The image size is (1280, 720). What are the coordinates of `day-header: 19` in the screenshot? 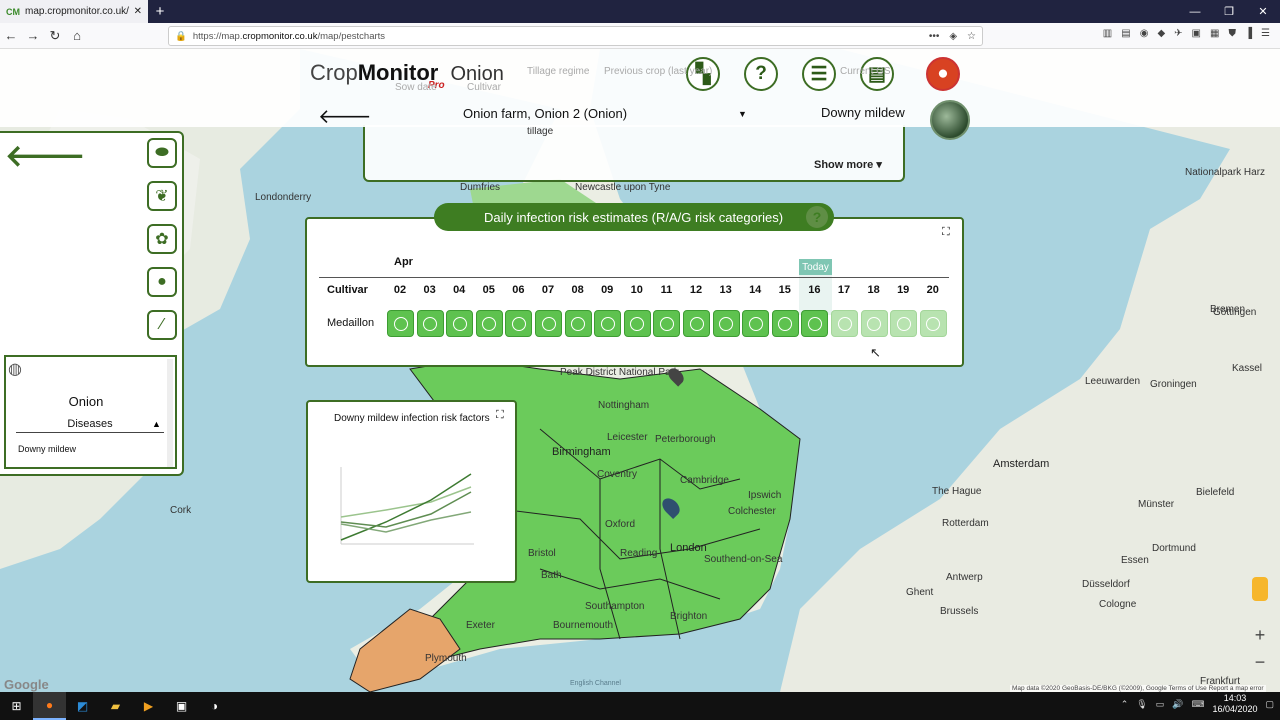 It's located at (903, 290).